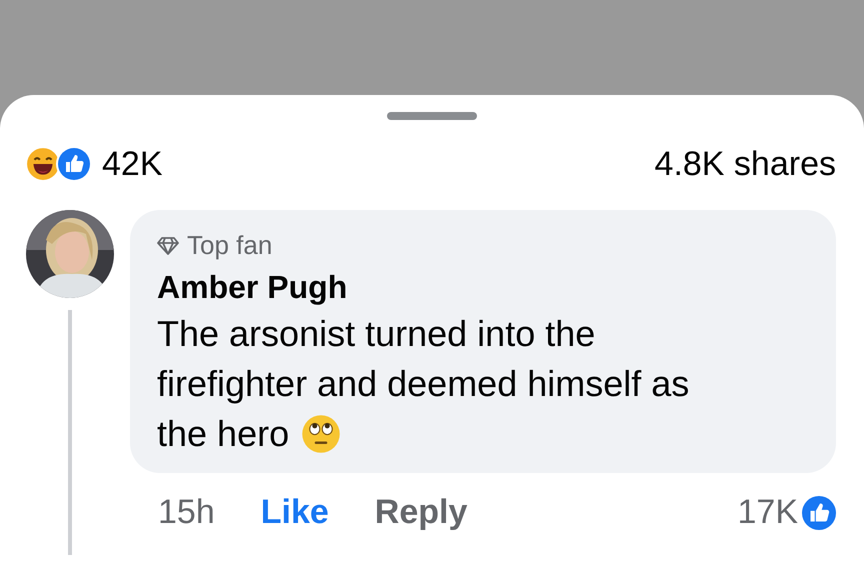 This screenshot has height=561, width=864. What do you see at coordinates (229, 245) in the screenshot?
I see `badge-label: Top fan` at bounding box center [229, 245].